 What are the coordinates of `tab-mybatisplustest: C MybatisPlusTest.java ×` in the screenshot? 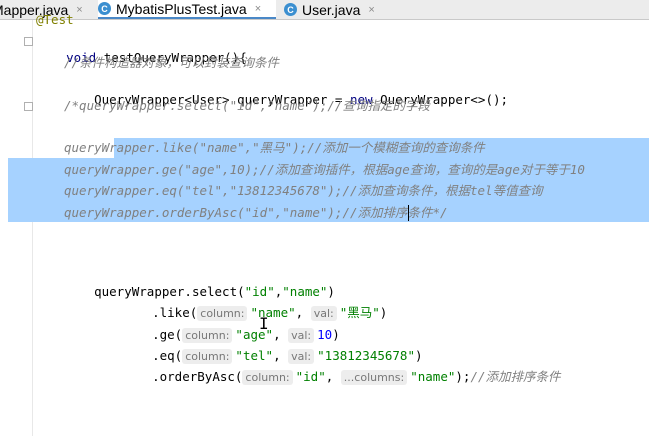 It's located at (187, 9).